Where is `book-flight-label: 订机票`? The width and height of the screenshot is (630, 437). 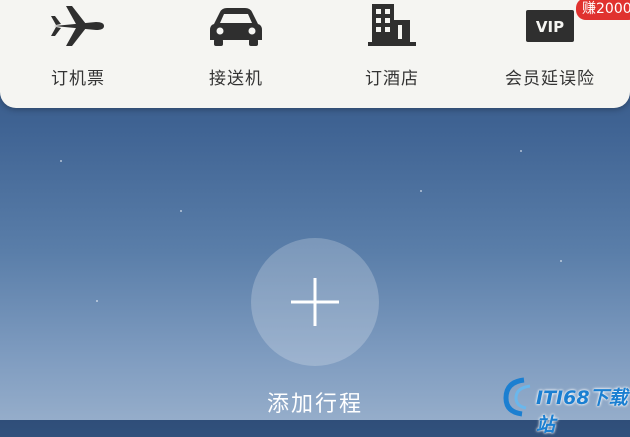
book-flight-label: 订机票 is located at coordinates (78, 79).